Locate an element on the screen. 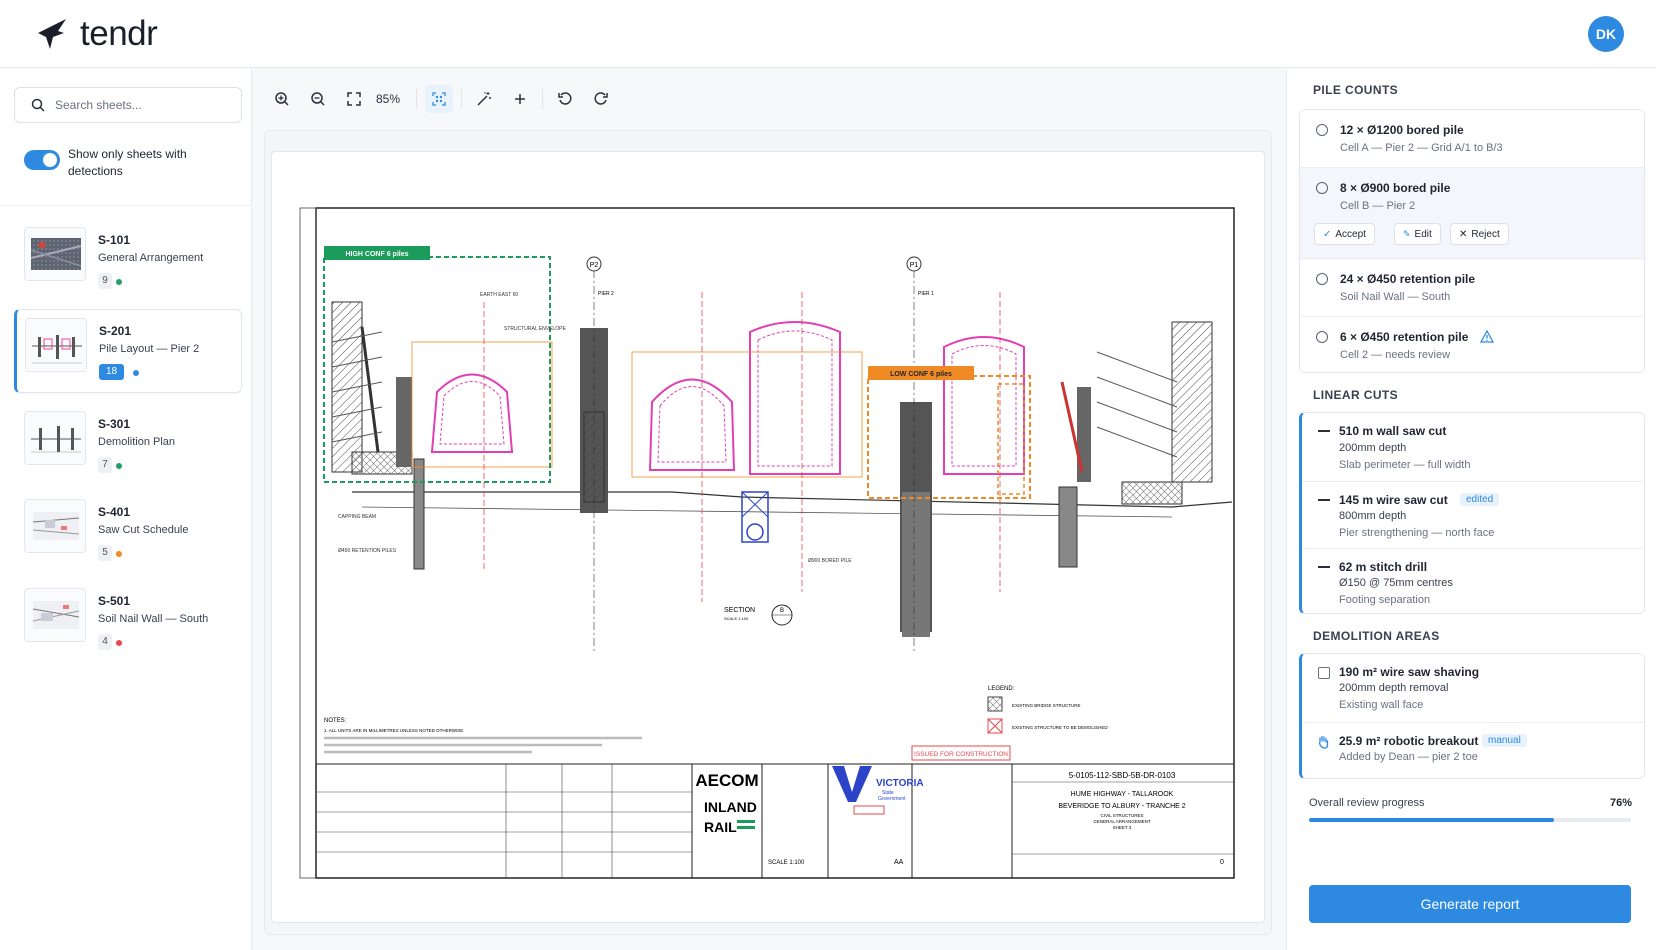 The width and height of the screenshot is (1656, 950). cut-item-title: 145 m wire saw cut is located at coordinates (1393, 500).